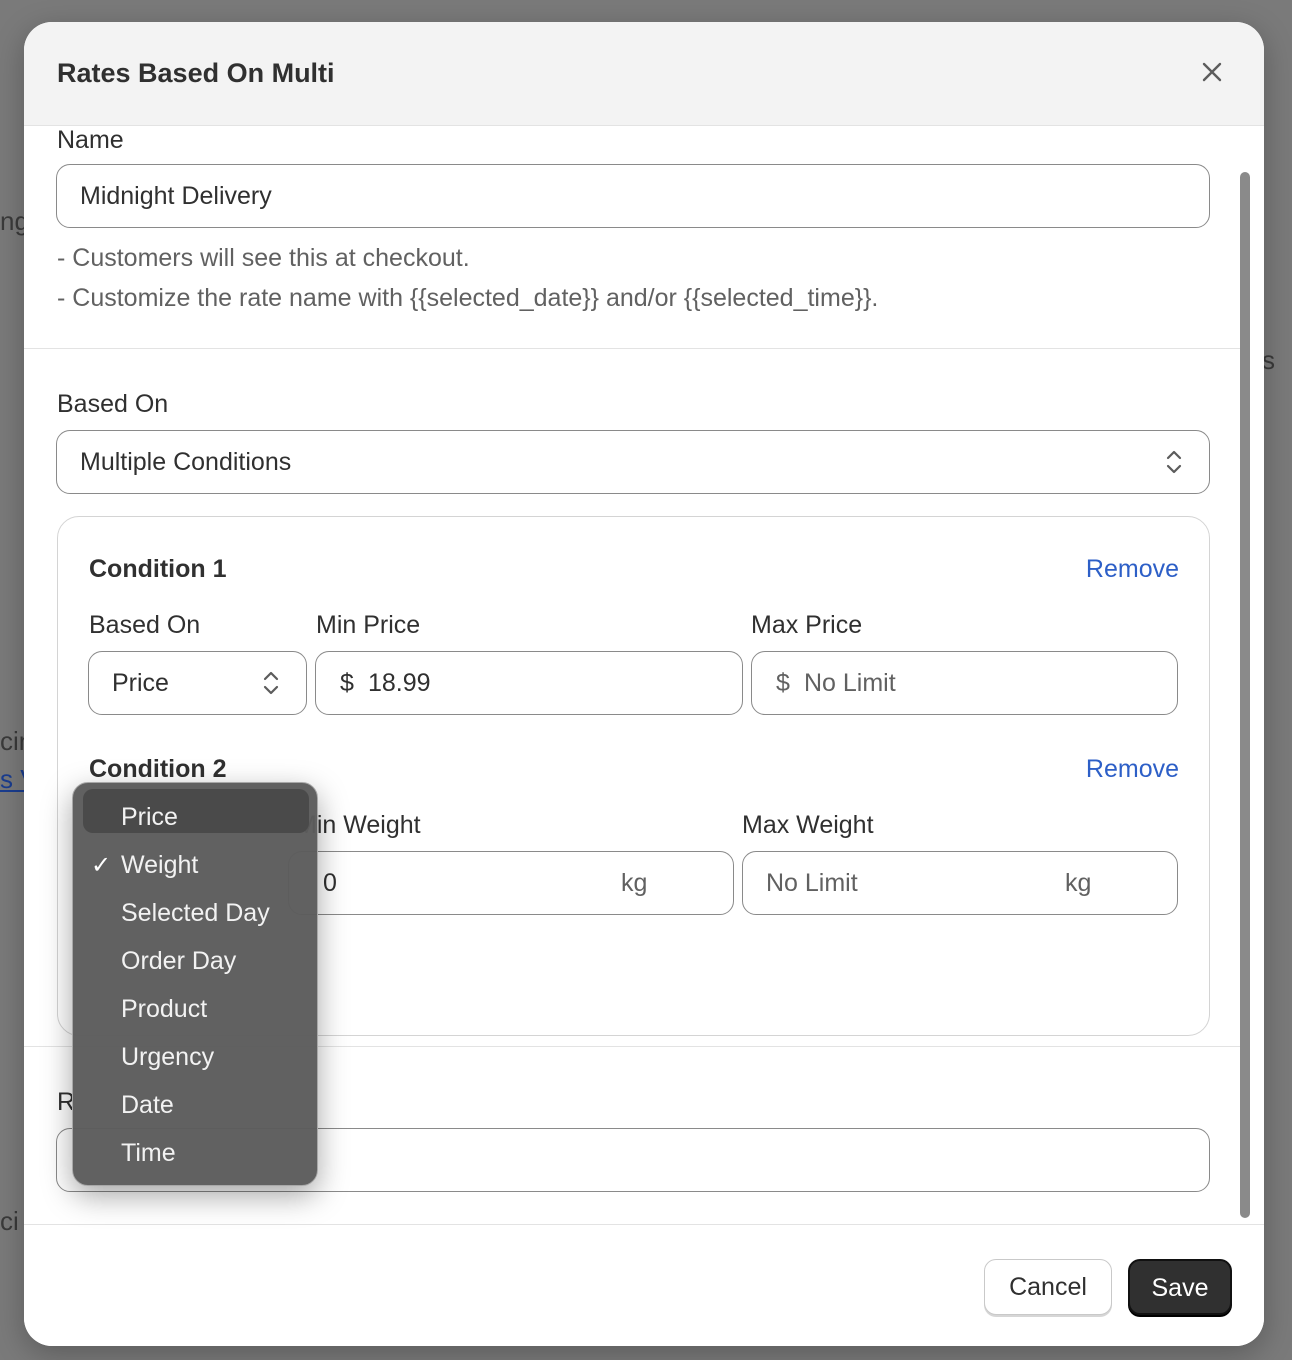  I want to click on modal-scrollbar, so click(1245, 696).